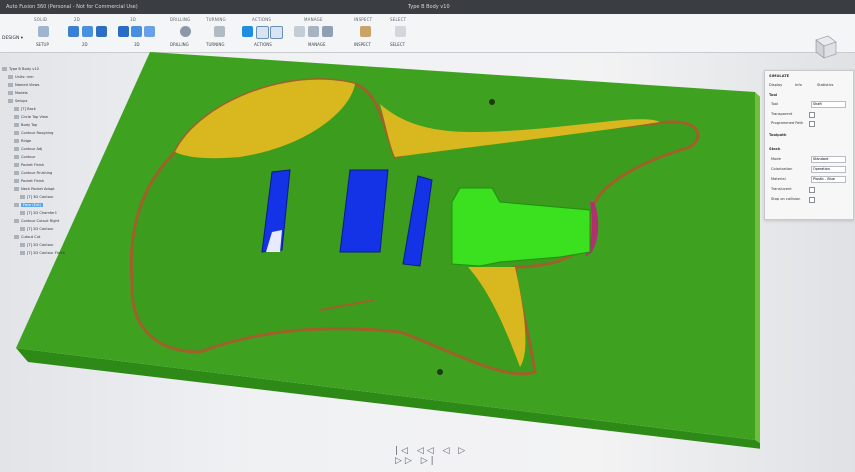 The image size is (855, 472). I want to click on tb-group-drilling: DRILLING DRILLING, so click(185, 33).